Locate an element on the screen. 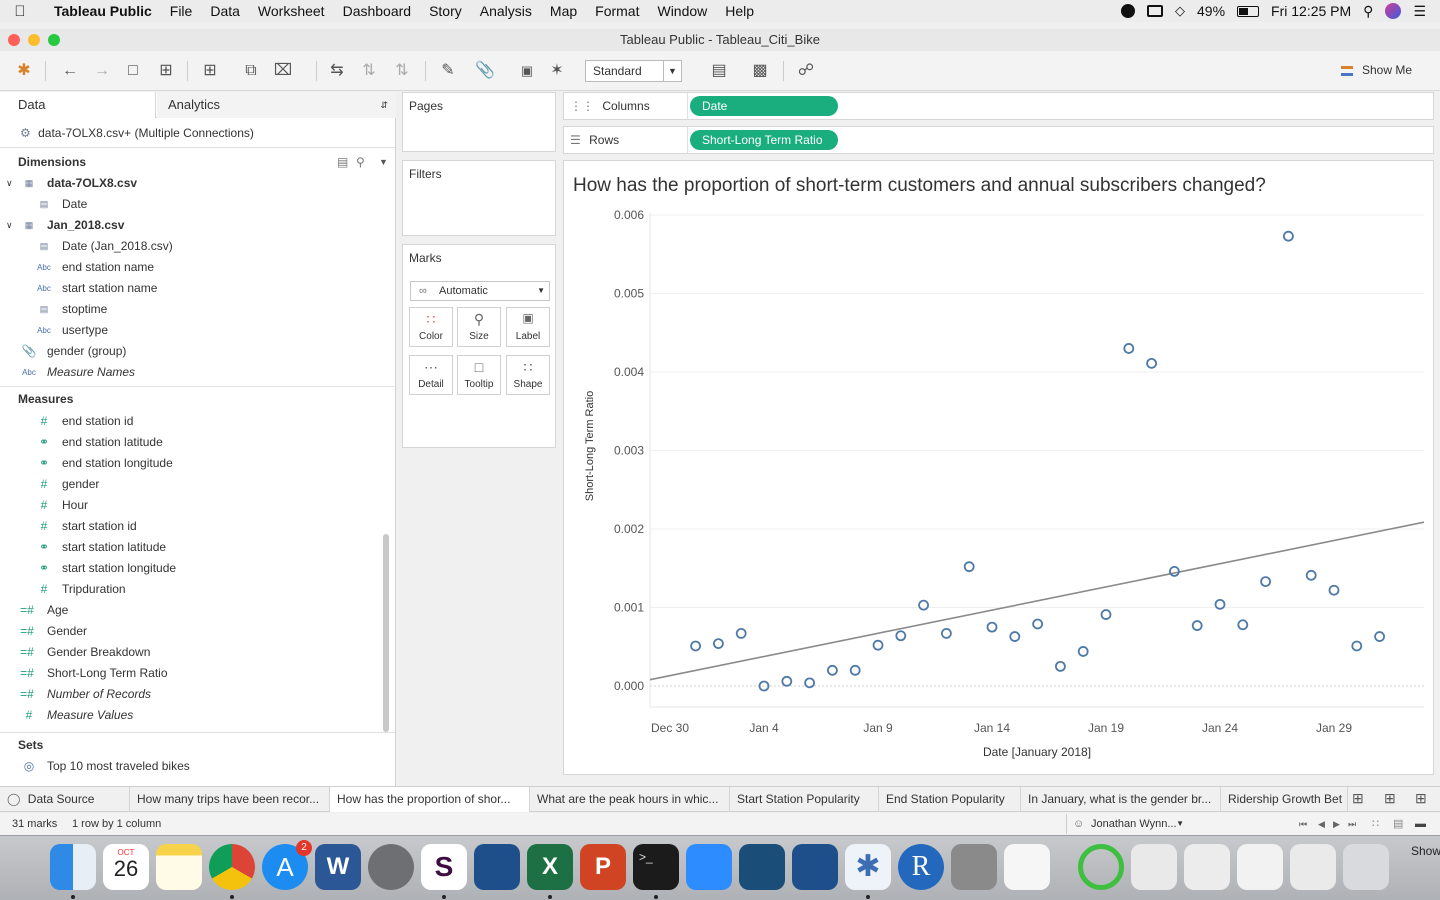  tabs-view-icon: ▬ is located at coordinates (1420, 824).